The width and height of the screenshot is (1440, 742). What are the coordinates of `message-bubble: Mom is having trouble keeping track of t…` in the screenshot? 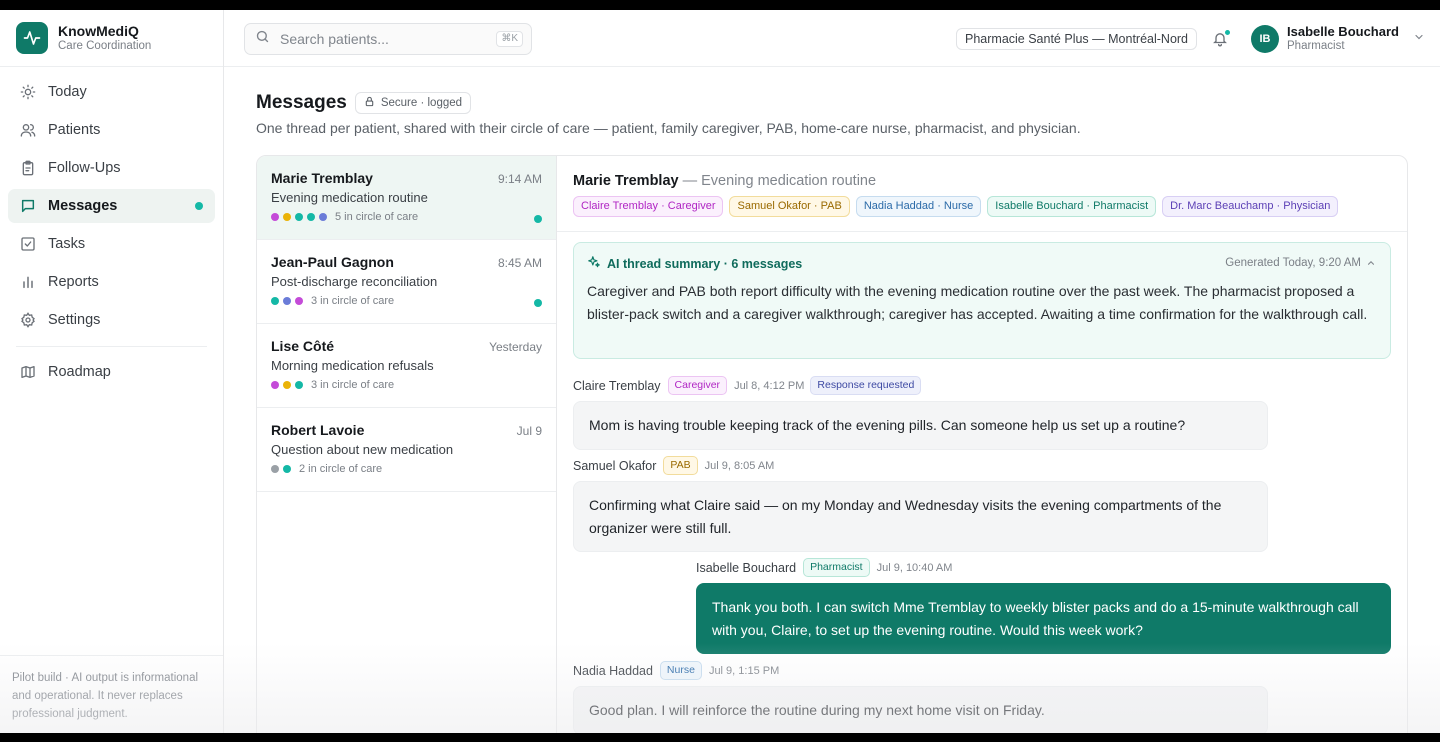 It's located at (920, 425).